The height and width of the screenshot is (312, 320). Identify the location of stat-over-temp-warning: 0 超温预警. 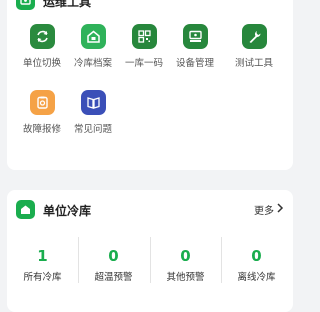
(113, 260).